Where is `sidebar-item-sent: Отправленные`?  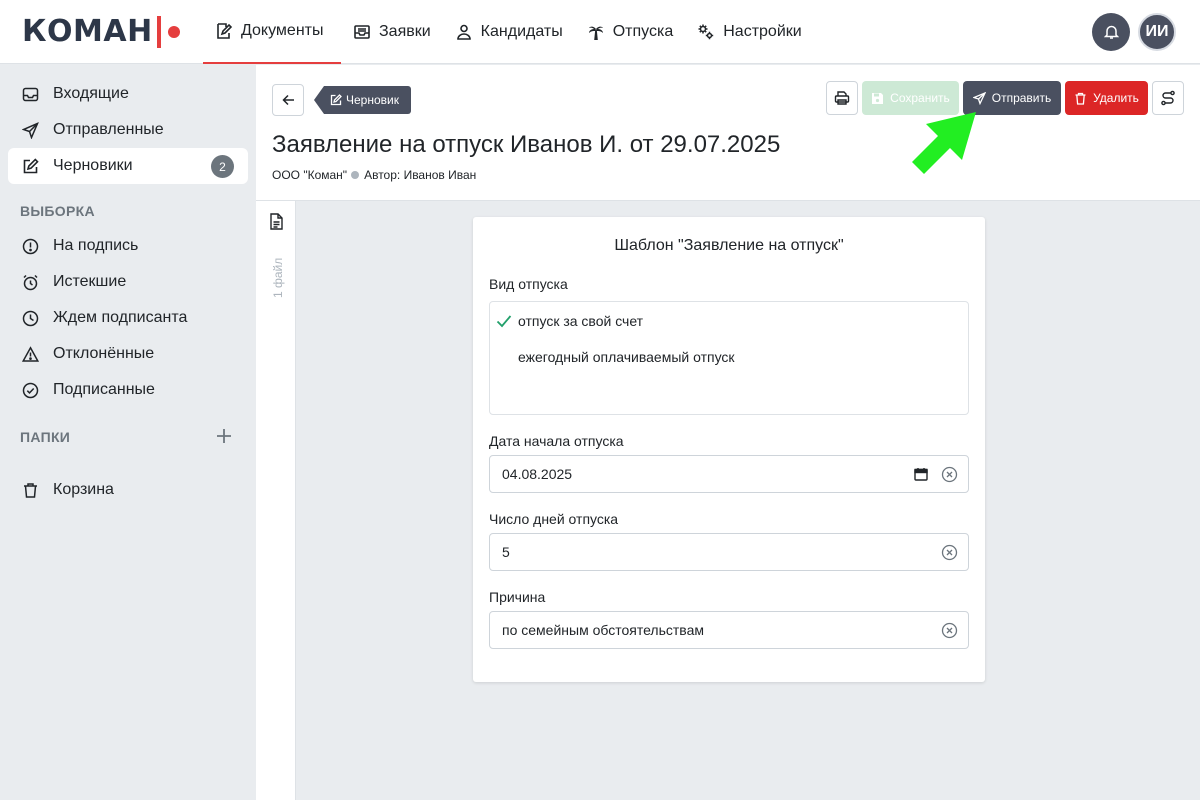
sidebar-item-sent: Отправленные is located at coordinates (128, 130).